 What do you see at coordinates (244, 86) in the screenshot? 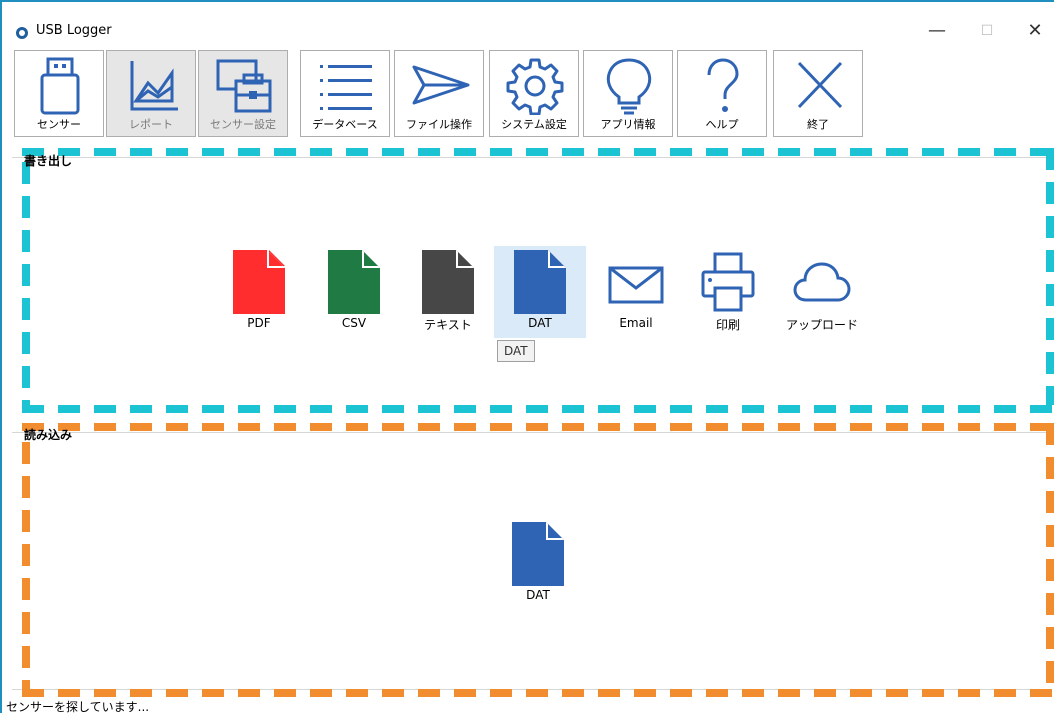
I see `sensor-settings-icon` at bounding box center [244, 86].